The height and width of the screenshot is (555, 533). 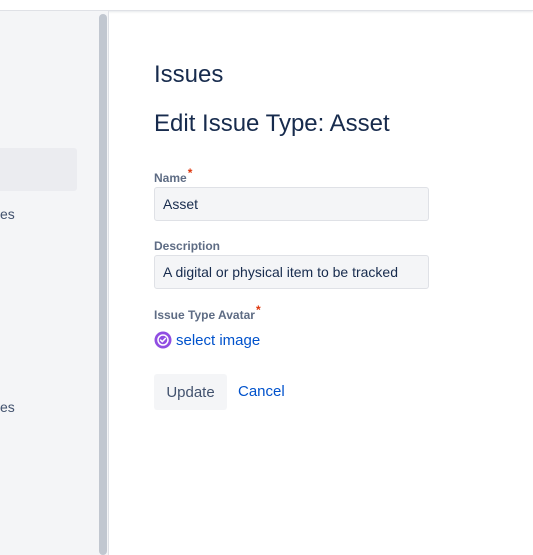 I want to click on description-field-label: Description, so click(x=187, y=246).